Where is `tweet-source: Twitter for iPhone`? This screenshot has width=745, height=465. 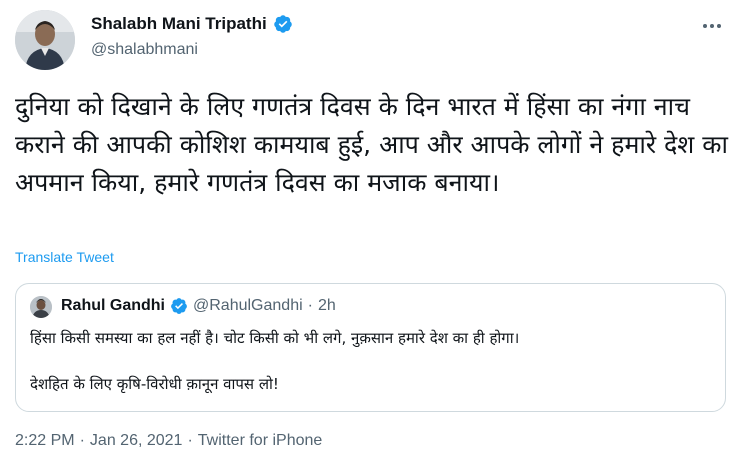
tweet-source: Twitter for iPhone is located at coordinates (260, 441).